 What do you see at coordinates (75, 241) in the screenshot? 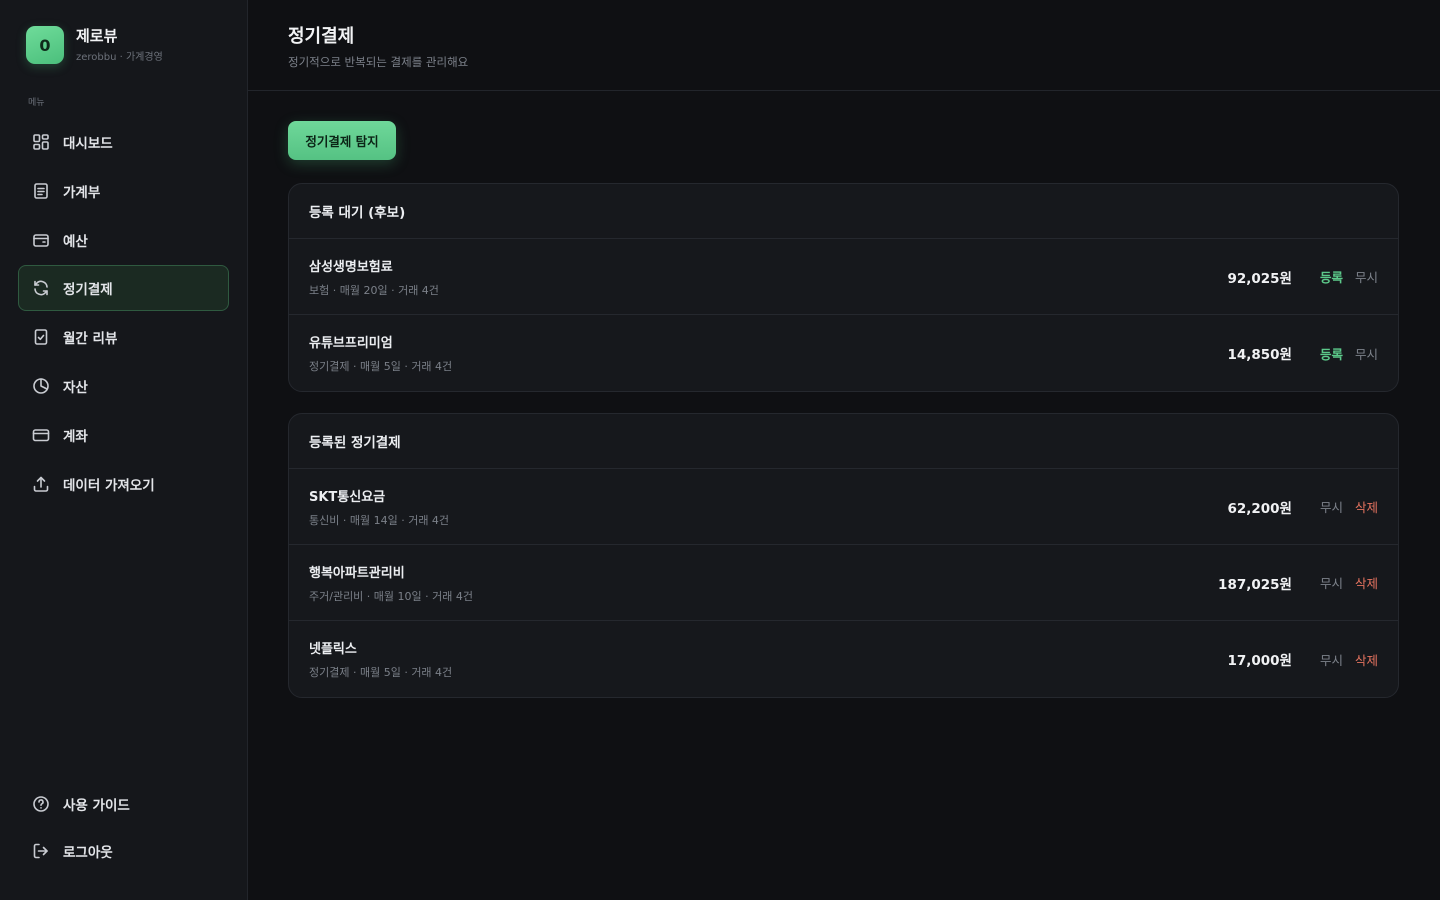
I see `sidebar-item-label: 예산` at bounding box center [75, 241].